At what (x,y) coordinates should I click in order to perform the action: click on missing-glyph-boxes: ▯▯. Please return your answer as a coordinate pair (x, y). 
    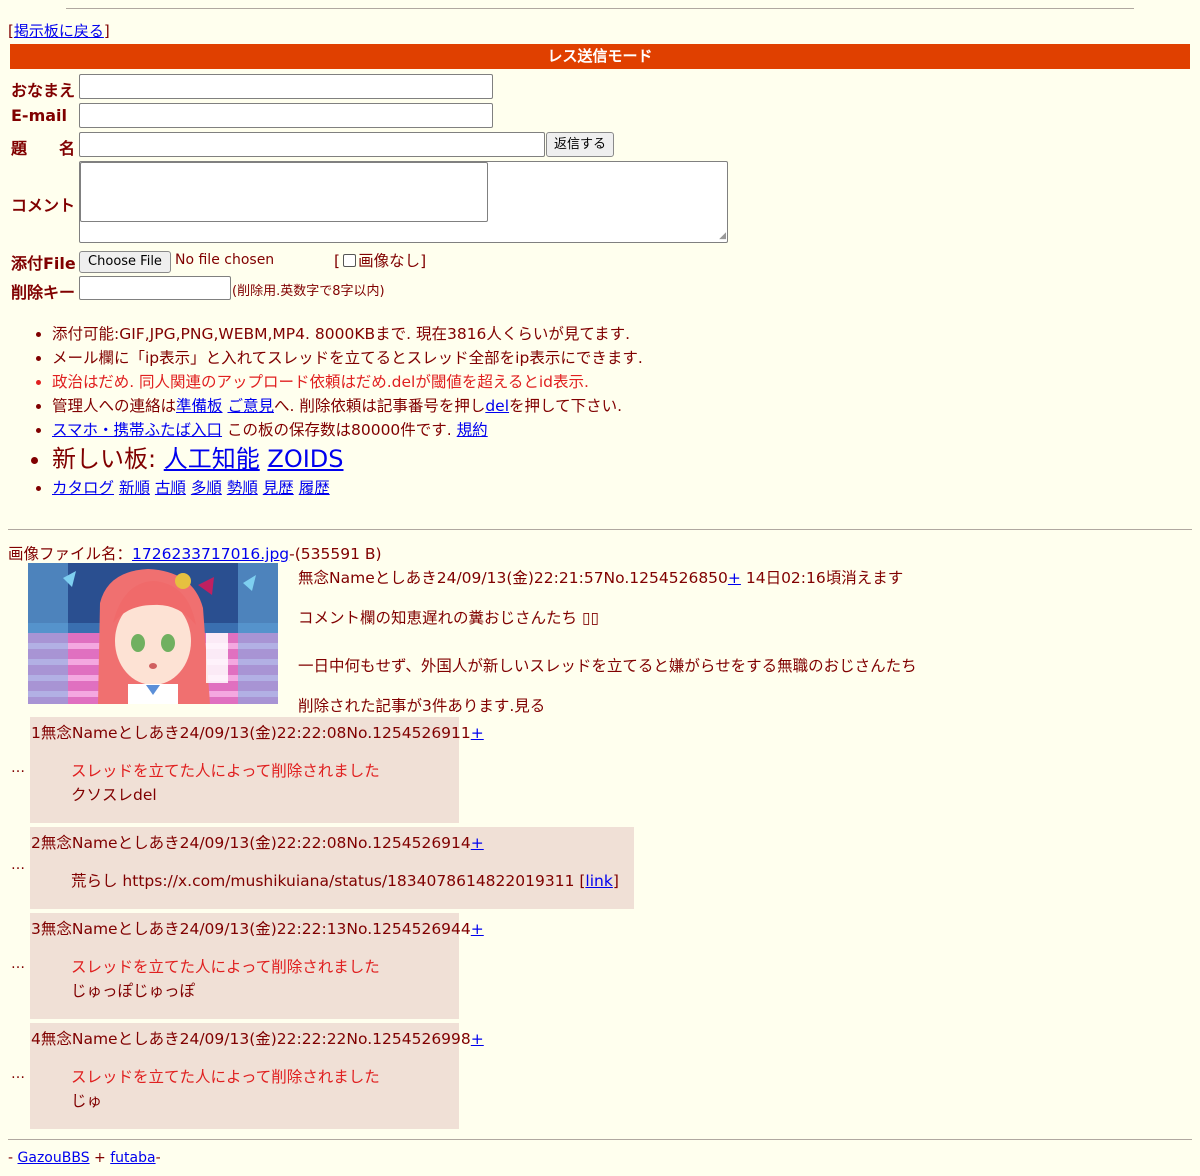
    Looking at the image, I should click on (590, 618).